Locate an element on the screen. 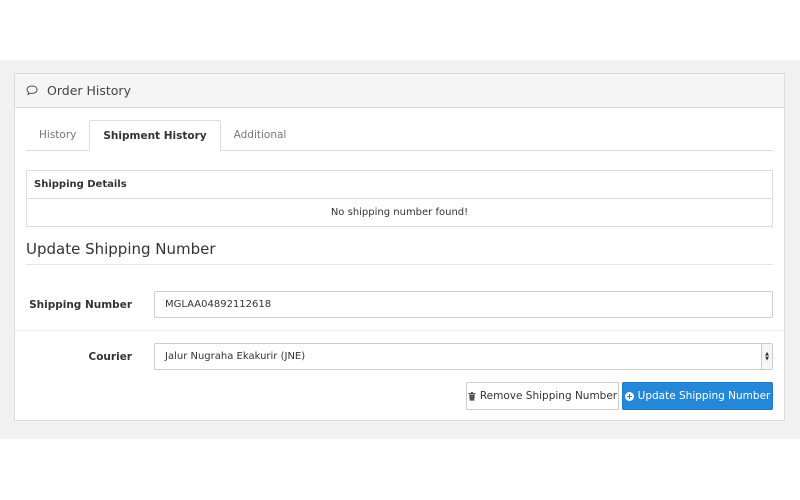 This screenshot has width=800, height=500. tab-additional: Additional is located at coordinates (260, 135).